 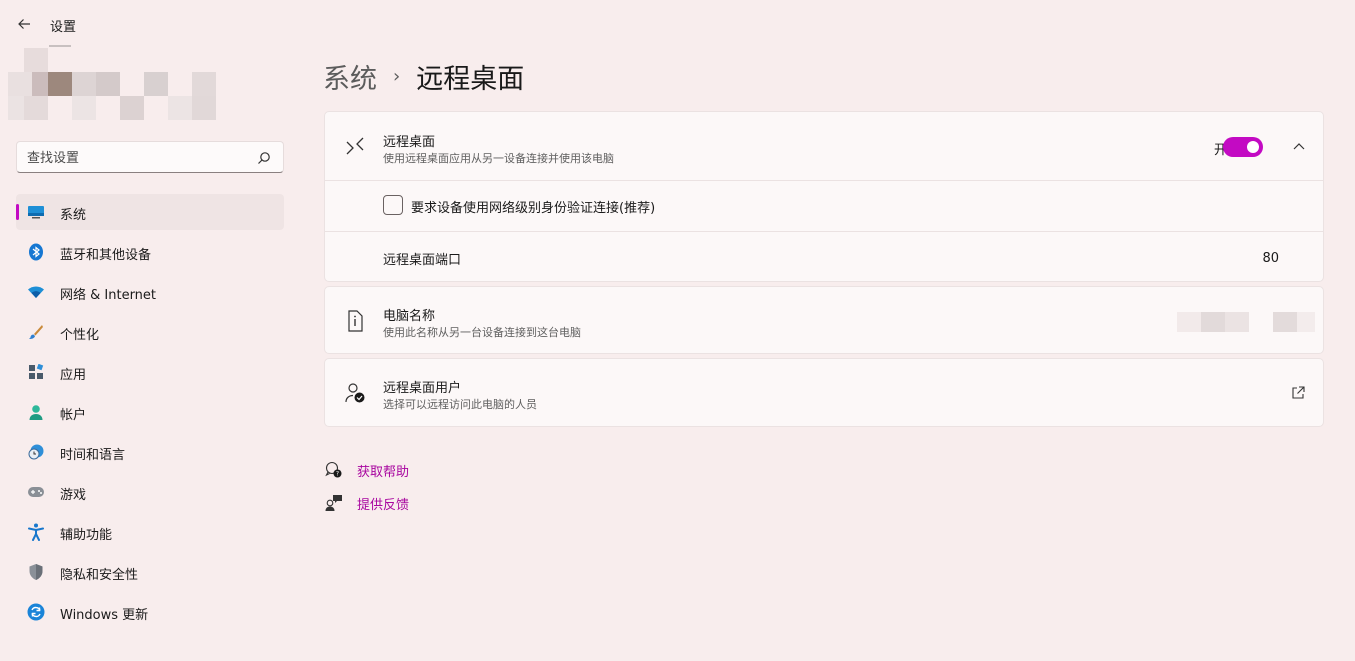 I want to click on get-help-link: ? 获取帮助, so click(x=366, y=470).